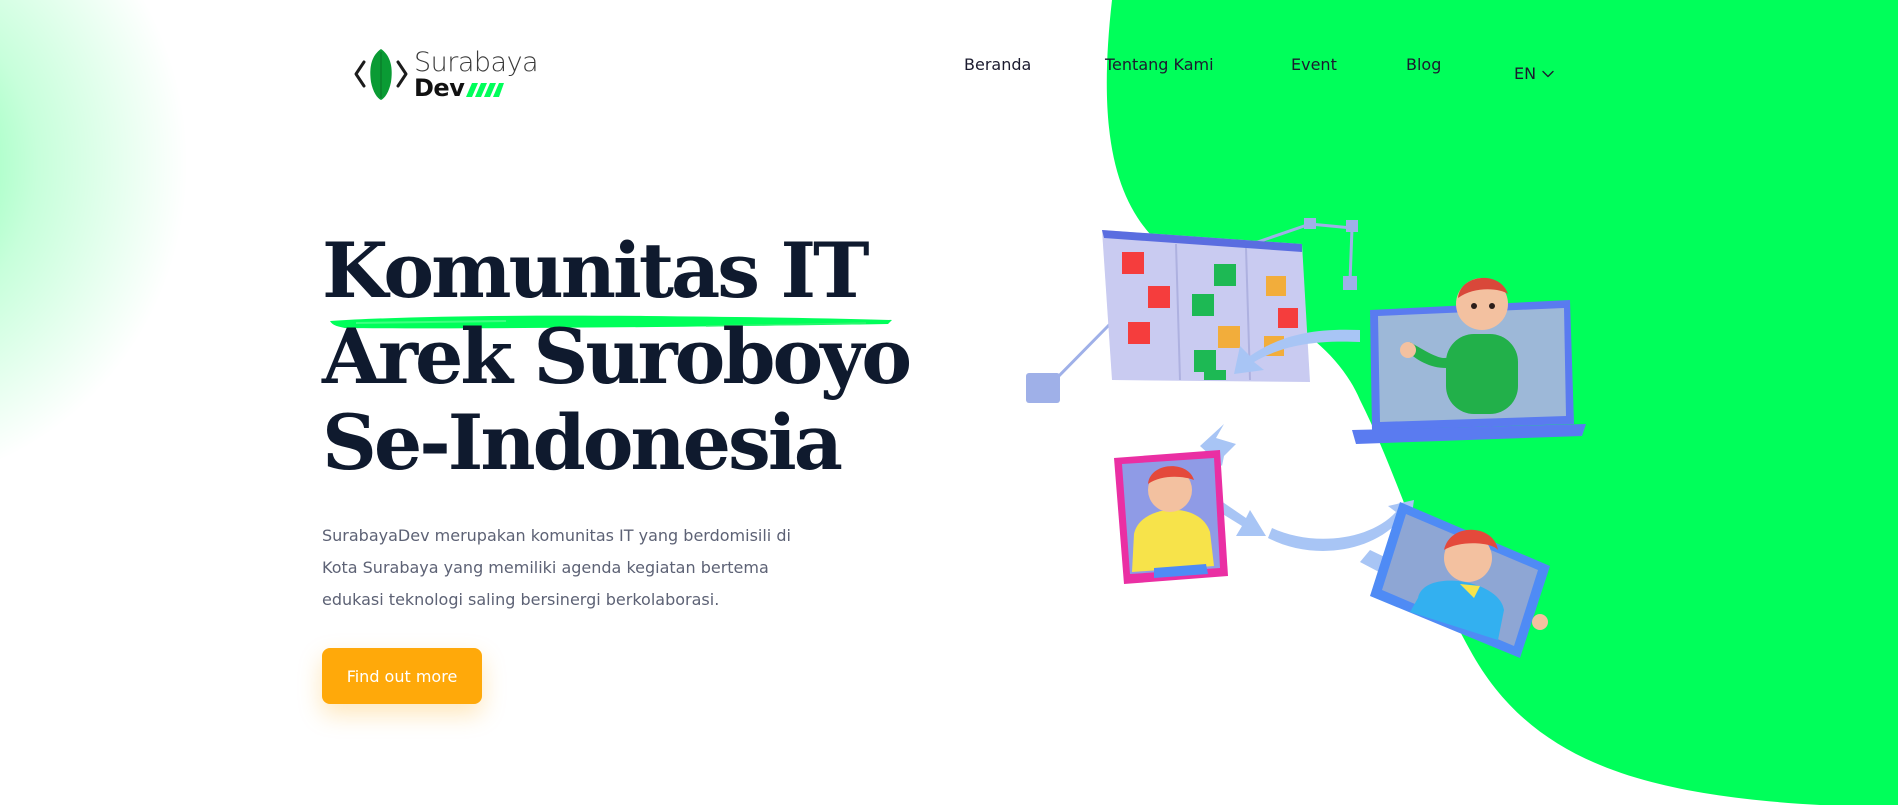 The height and width of the screenshot is (805, 1898). I want to click on person-laptop, so click(1469, 360).